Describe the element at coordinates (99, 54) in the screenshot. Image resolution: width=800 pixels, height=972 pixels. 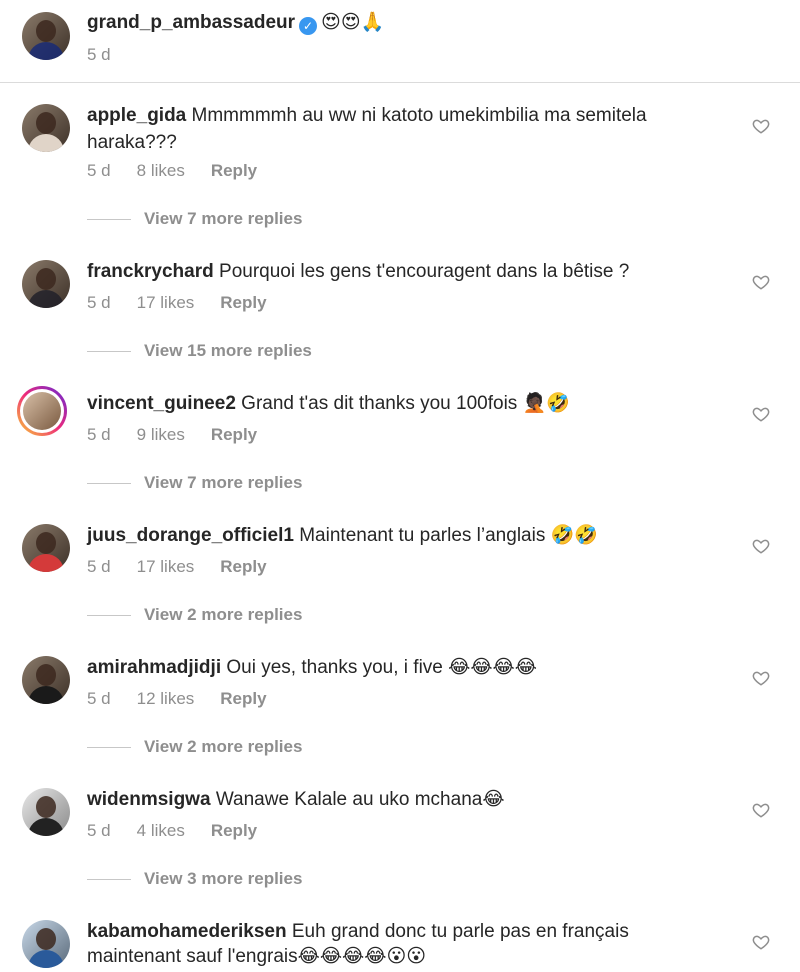
I see `caption-time: 5 d` at that location.